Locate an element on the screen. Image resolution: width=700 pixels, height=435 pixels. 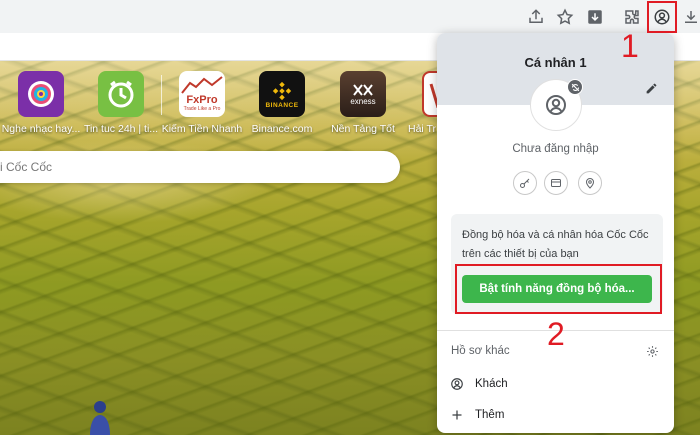
exness-logo: exness is located at coordinates (363, 94).